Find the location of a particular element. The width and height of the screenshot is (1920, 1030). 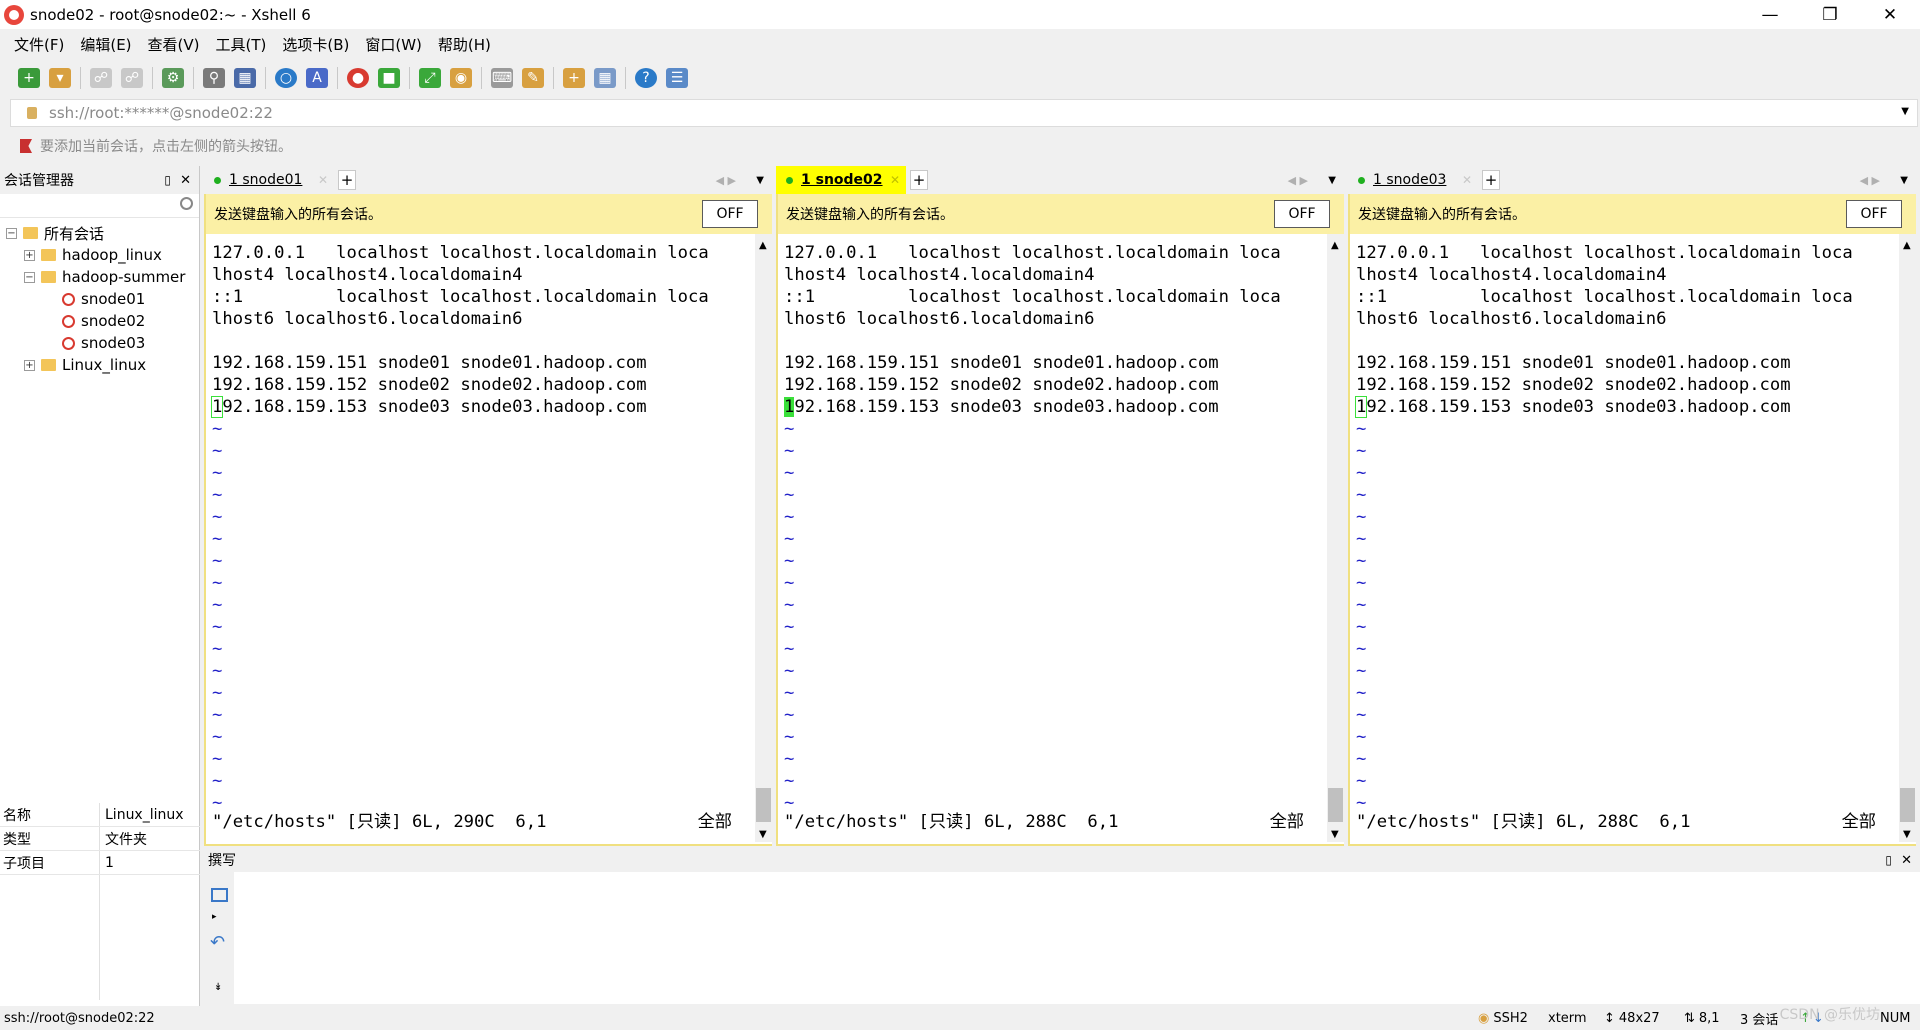

xshell-icon: ● is located at coordinates (358, 78).